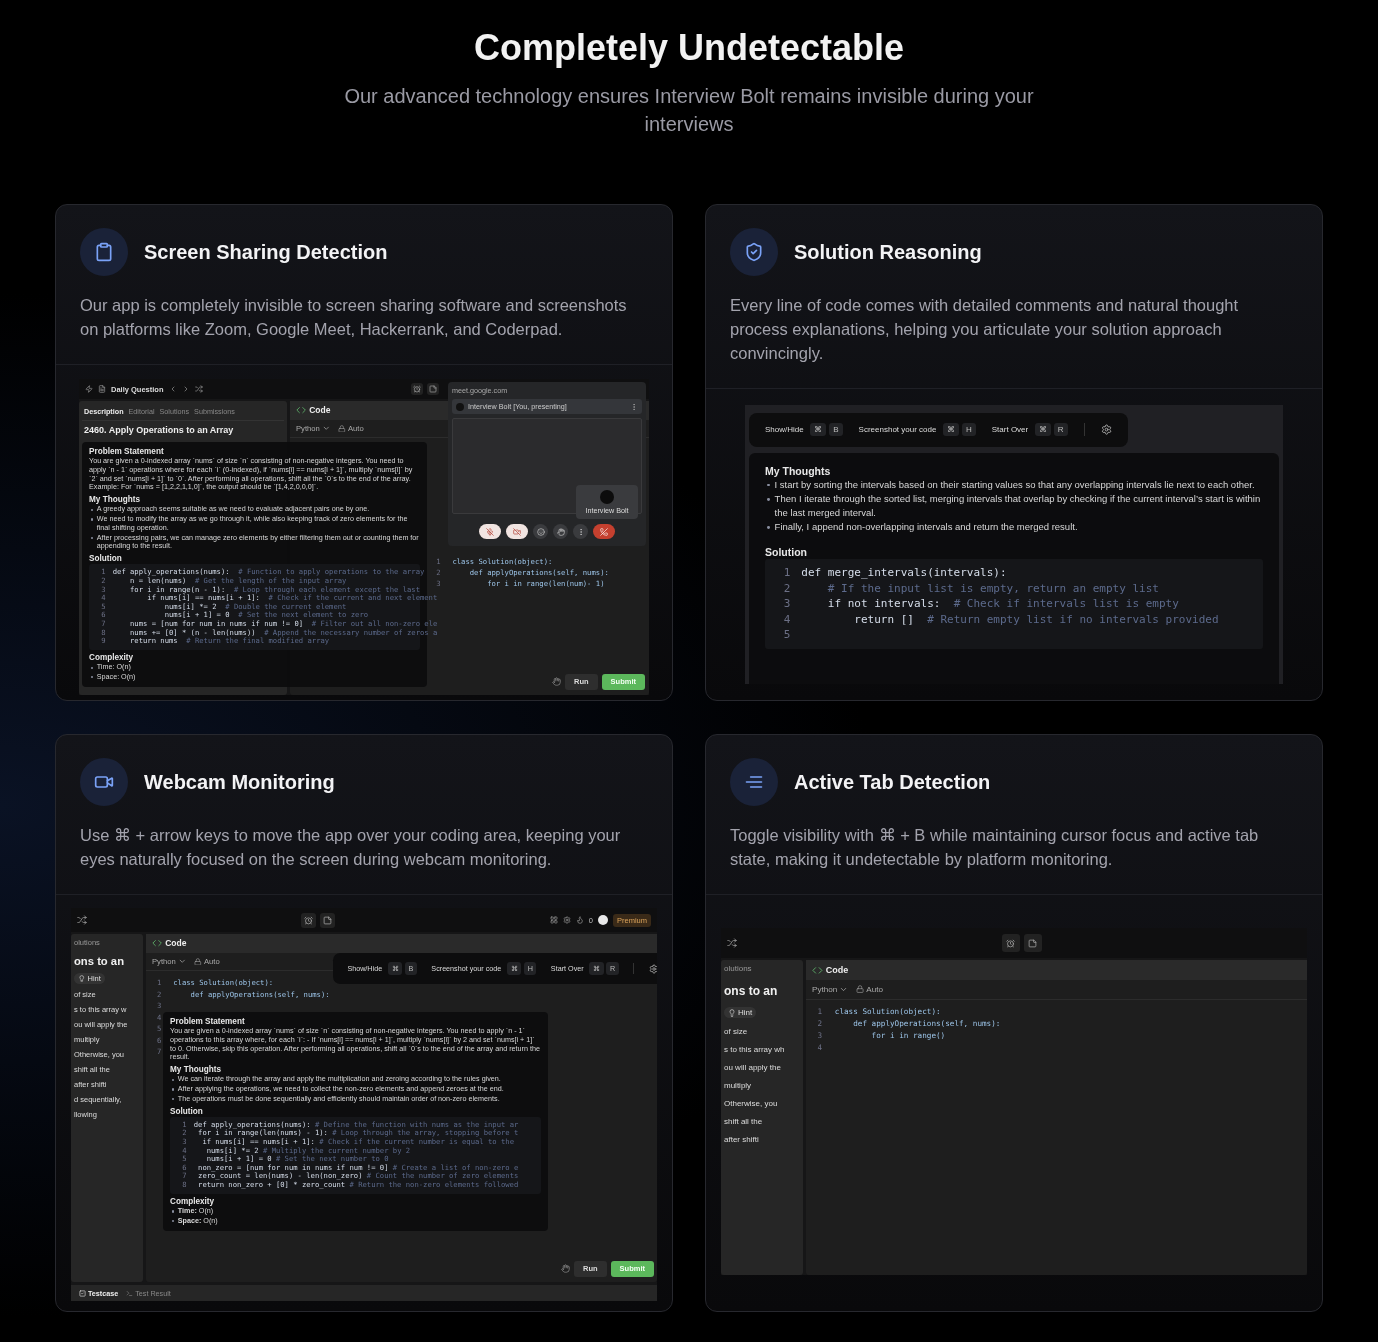  I want to click on shield-check-icon, so click(754, 252).